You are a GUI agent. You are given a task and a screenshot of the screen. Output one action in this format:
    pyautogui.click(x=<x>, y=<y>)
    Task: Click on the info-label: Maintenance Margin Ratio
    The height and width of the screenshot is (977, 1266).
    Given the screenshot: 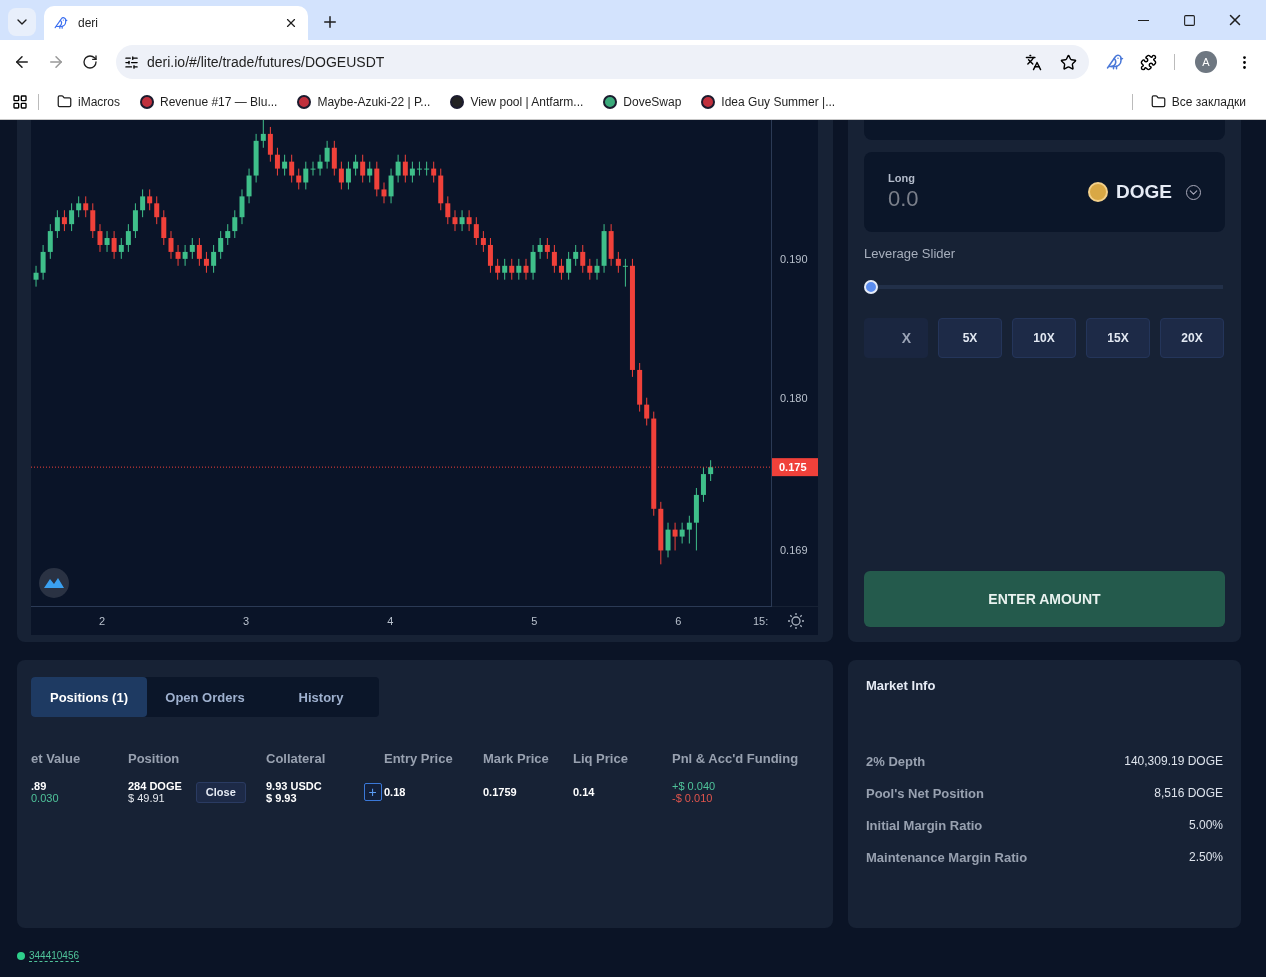 What is the action you would take?
    pyautogui.click(x=947, y=857)
    